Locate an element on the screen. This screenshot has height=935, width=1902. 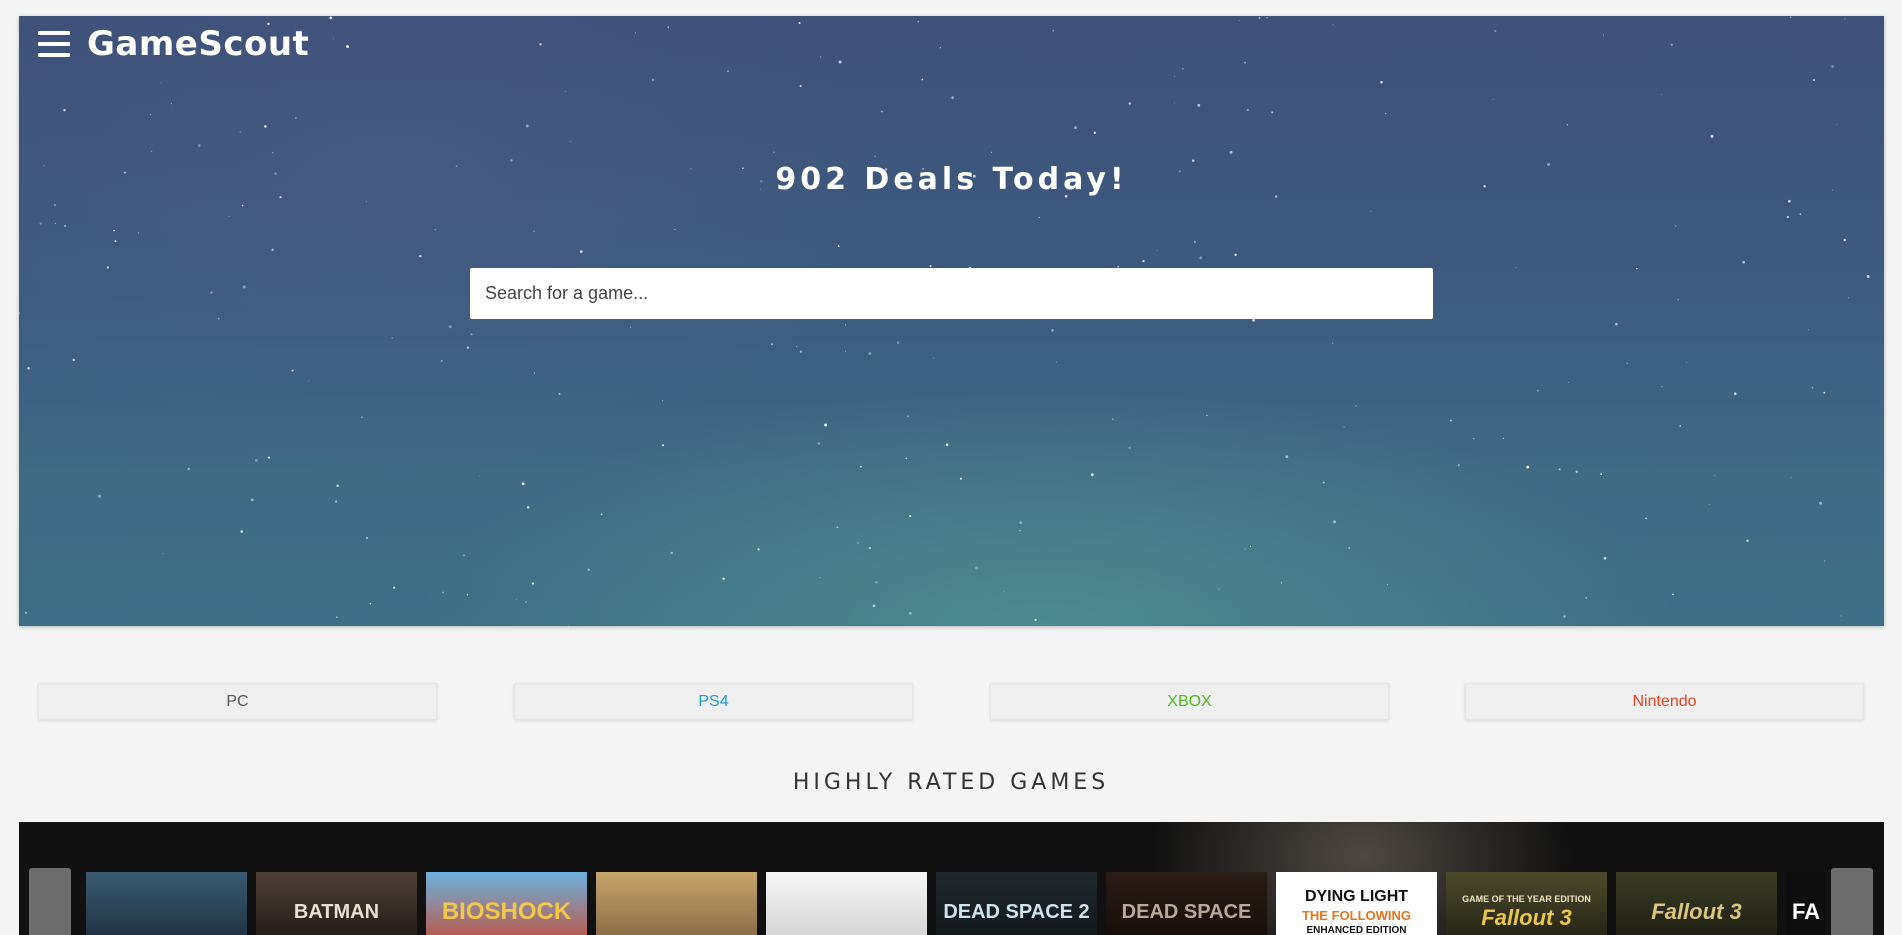
game-cover: GAME OF THE YEAR EDITION Fallout 3 is located at coordinates (1526, 903).